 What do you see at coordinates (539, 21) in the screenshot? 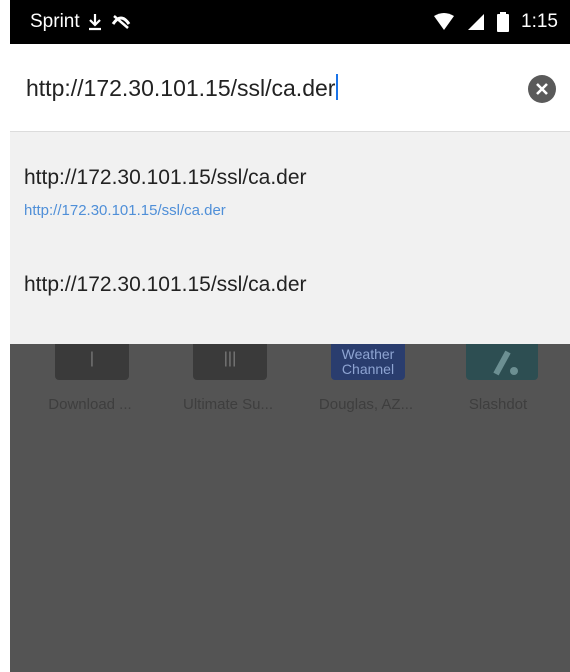
I see `clock: 1:15` at bounding box center [539, 21].